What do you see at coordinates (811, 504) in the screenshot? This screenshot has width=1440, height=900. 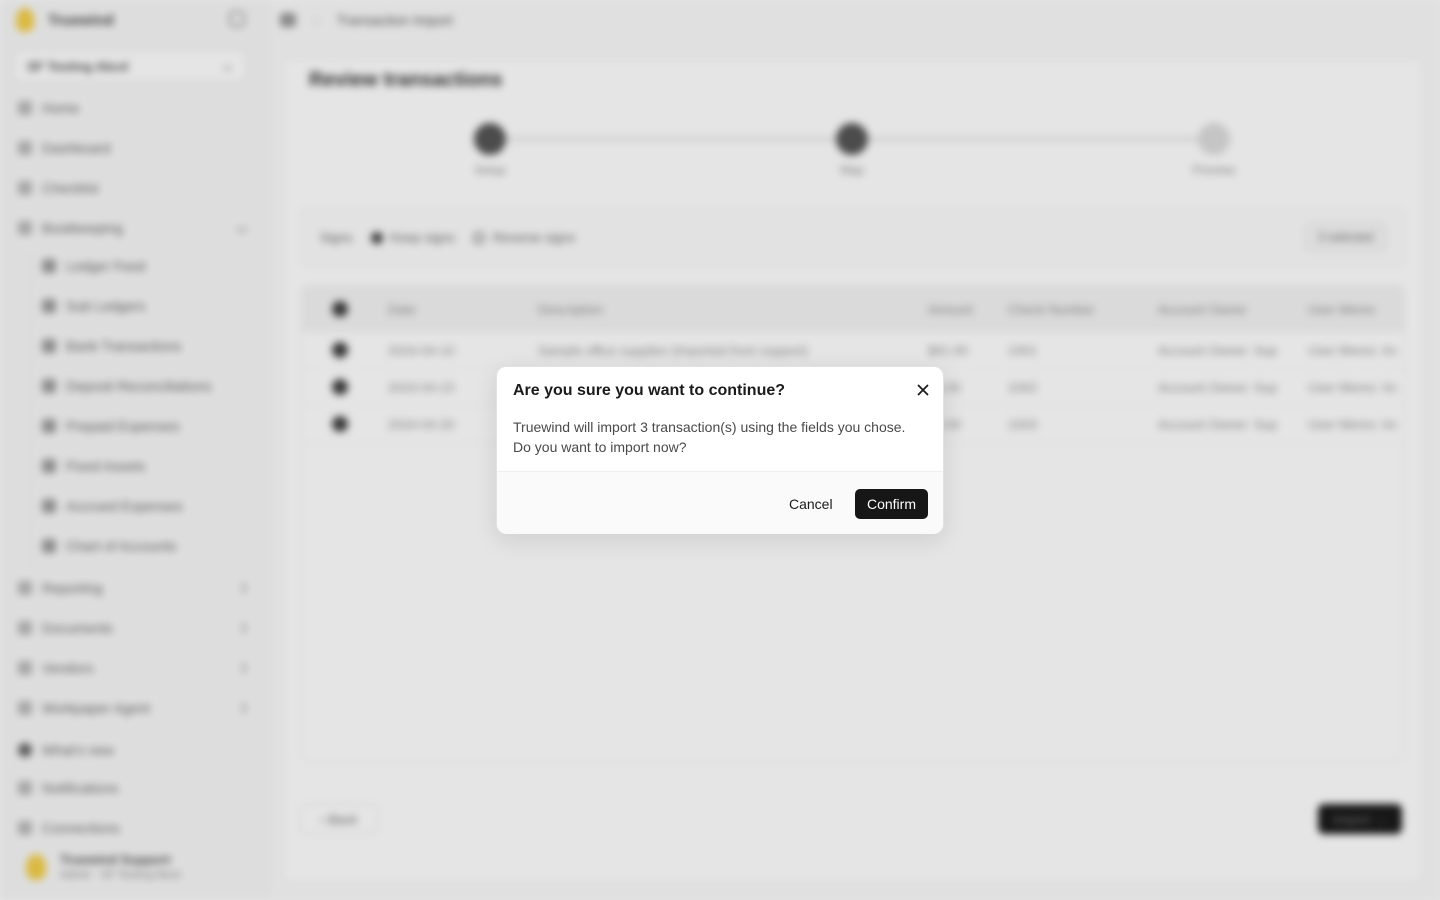 I see `cancel-button: Cancel` at bounding box center [811, 504].